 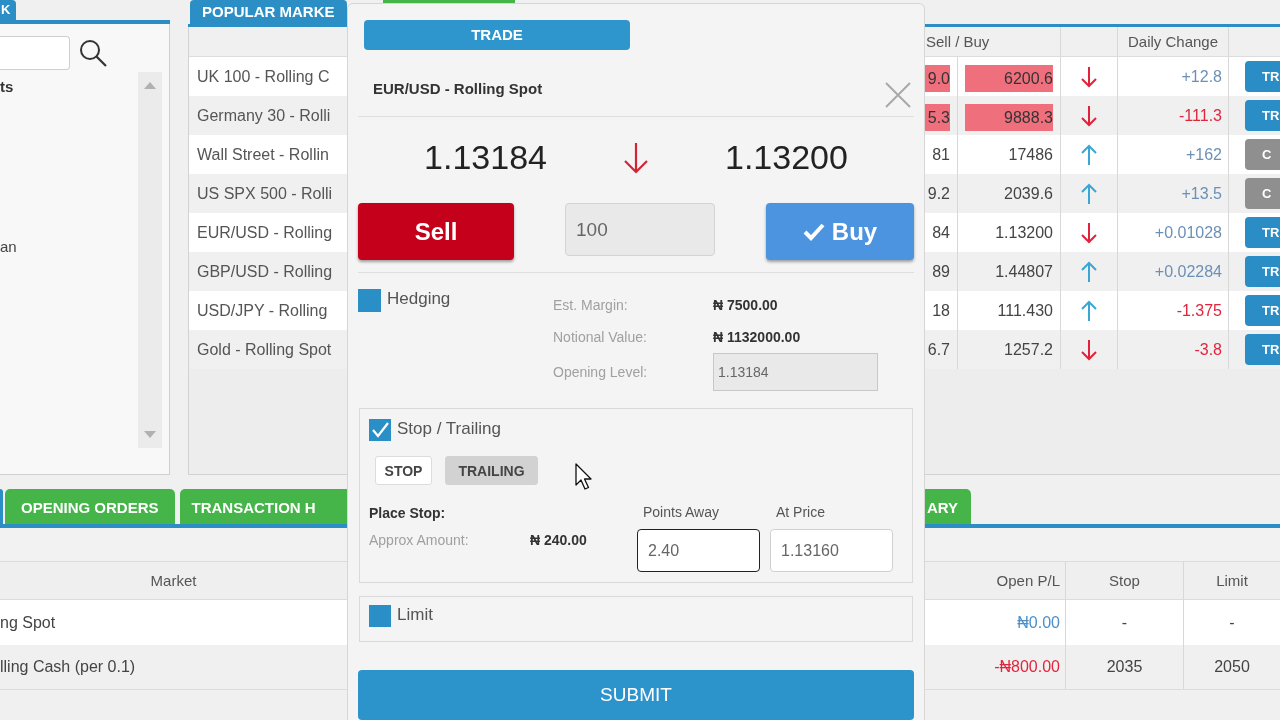 I want to click on market-name: Wall Street - Rollin, so click(x=263, y=154).